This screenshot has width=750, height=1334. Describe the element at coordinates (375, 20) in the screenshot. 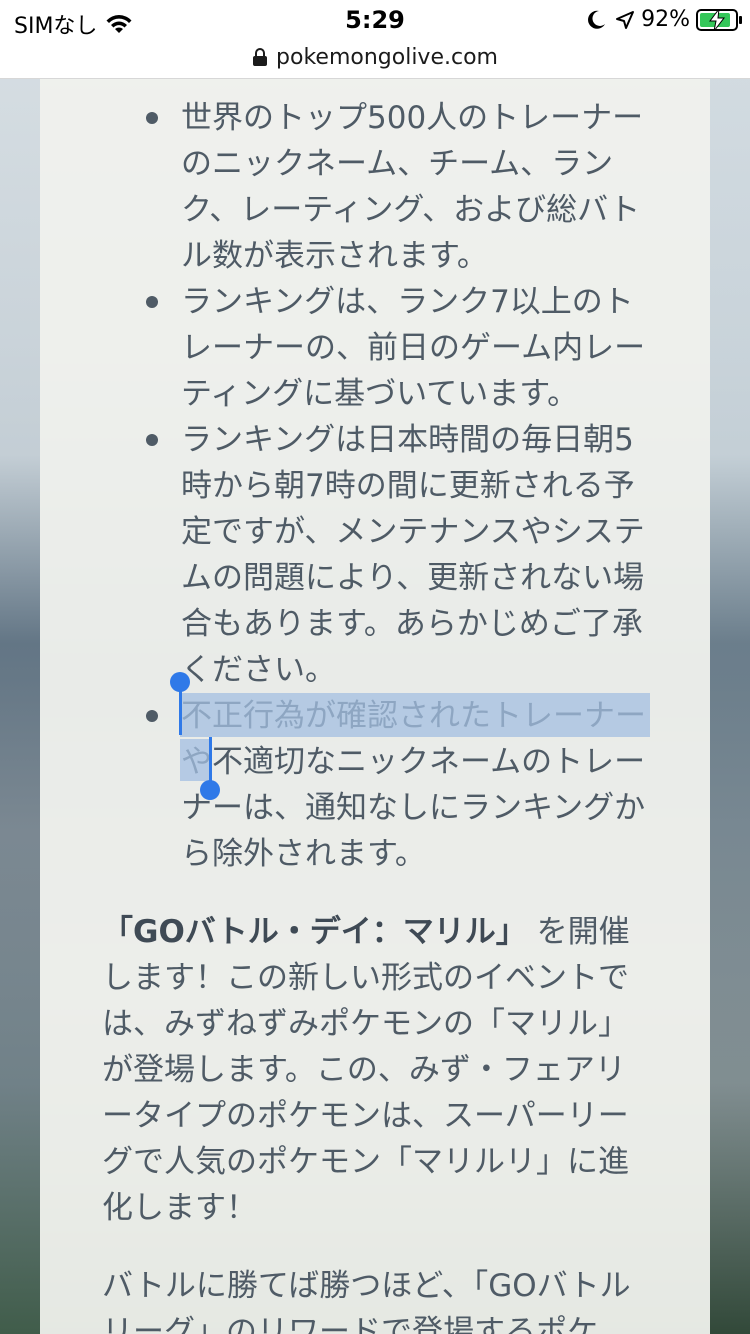

I see `status-bar: SIMなし 5:29 92%` at that location.